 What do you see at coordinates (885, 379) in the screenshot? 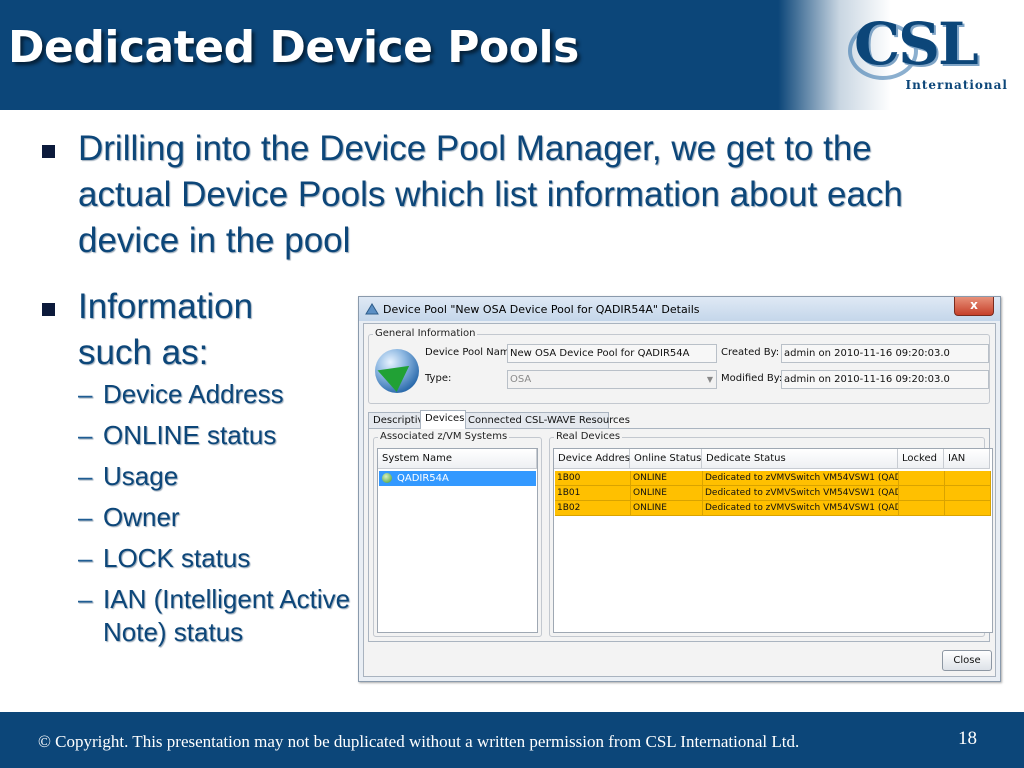
I see `modified-by-field: admin on 2010-11-16 09:20:03.0` at bounding box center [885, 379].